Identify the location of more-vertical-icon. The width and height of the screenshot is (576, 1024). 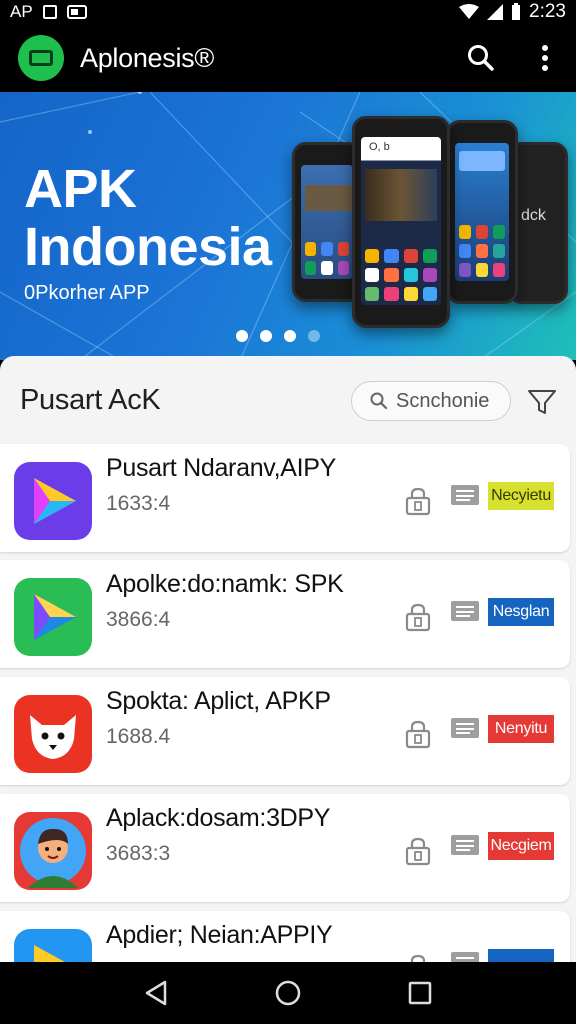
(545, 58).